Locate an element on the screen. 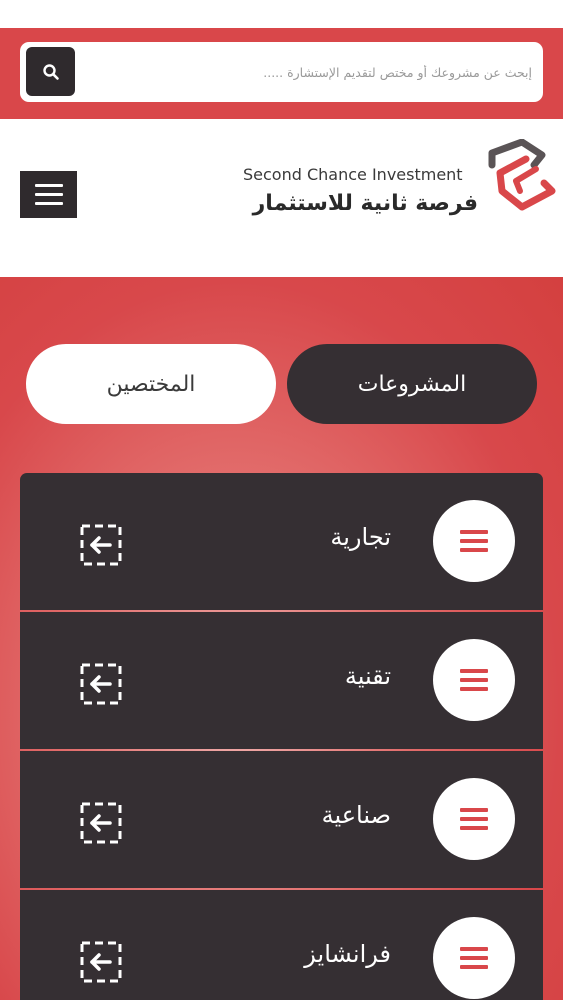 Image resolution: width=563 pixels, height=1000 pixels. category-label: تقنية is located at coordinates (367, 676).